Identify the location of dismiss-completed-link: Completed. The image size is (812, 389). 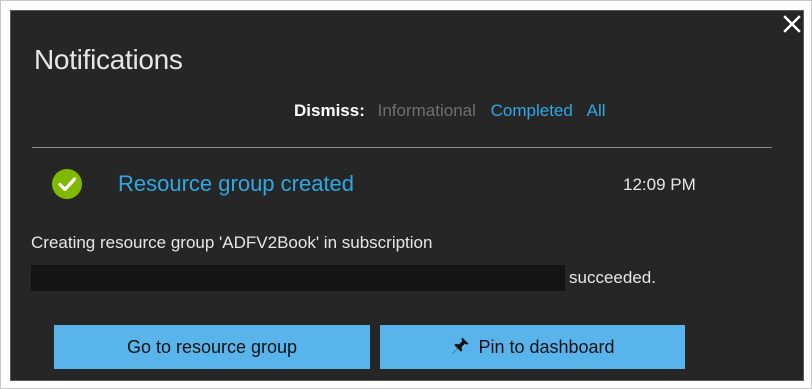
(532, 110).